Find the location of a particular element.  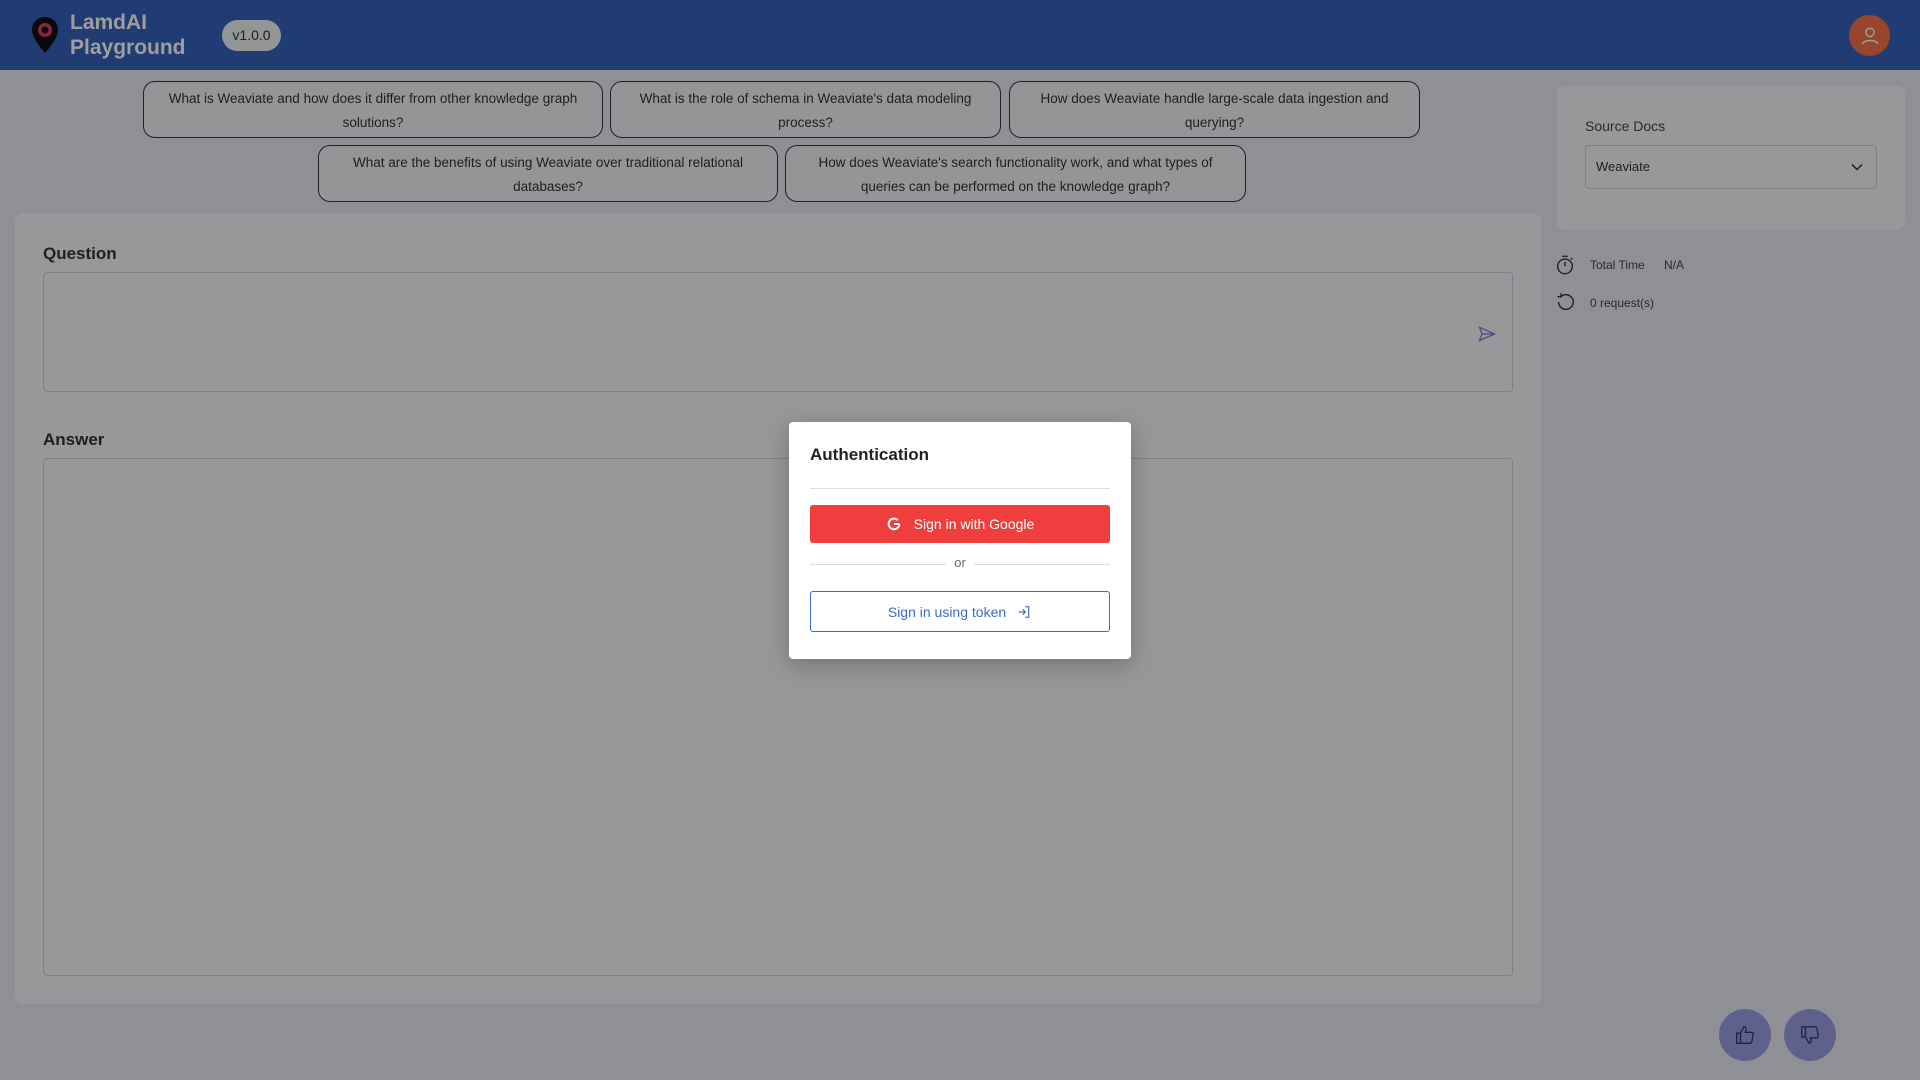

or-divider-left is located at coordinates (878, 564).